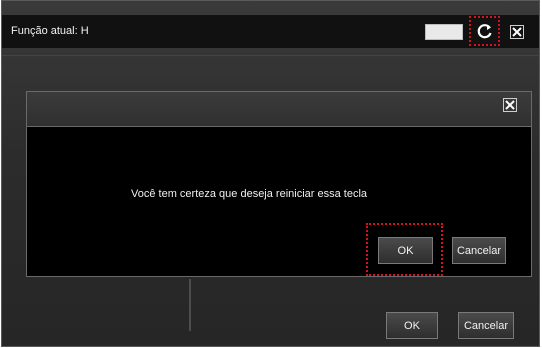  Describe the element at coordinates (412, 325) in the screenshot. I see `window-ok-button: OK` at that location.